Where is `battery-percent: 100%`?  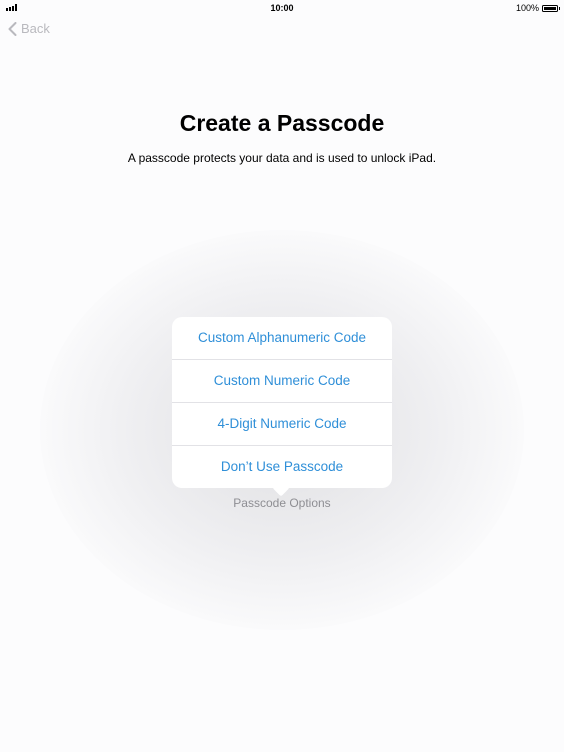 battery-percent: 100% is located at coordinates (527, 8).